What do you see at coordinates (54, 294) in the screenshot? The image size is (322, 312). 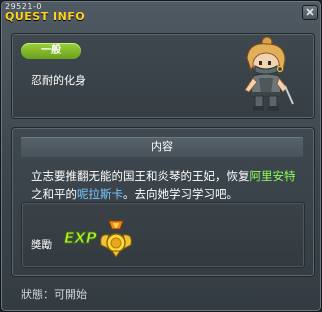 I see `quest-status: 狀態：可開始` at bounding box center [54, 294].